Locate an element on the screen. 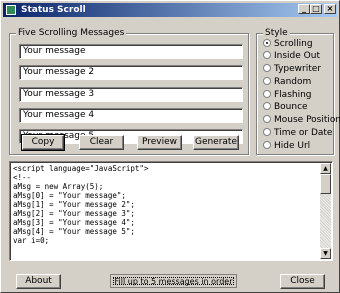 The width and height of the screenshot is (340, 293). copy-button: Copy is located at coordinates (43, 142).